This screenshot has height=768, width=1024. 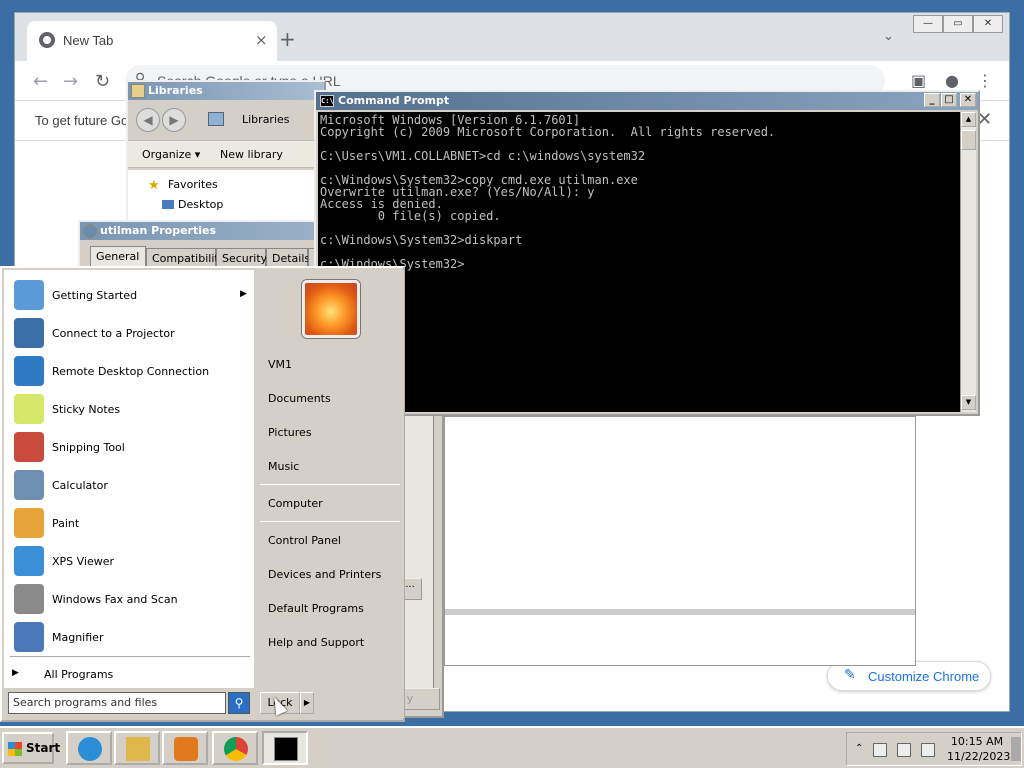 What do you see at coordinates (949, 100) in the screenshot?
I see `cmd-maximize-button: □` at bounding box center [949, 100].